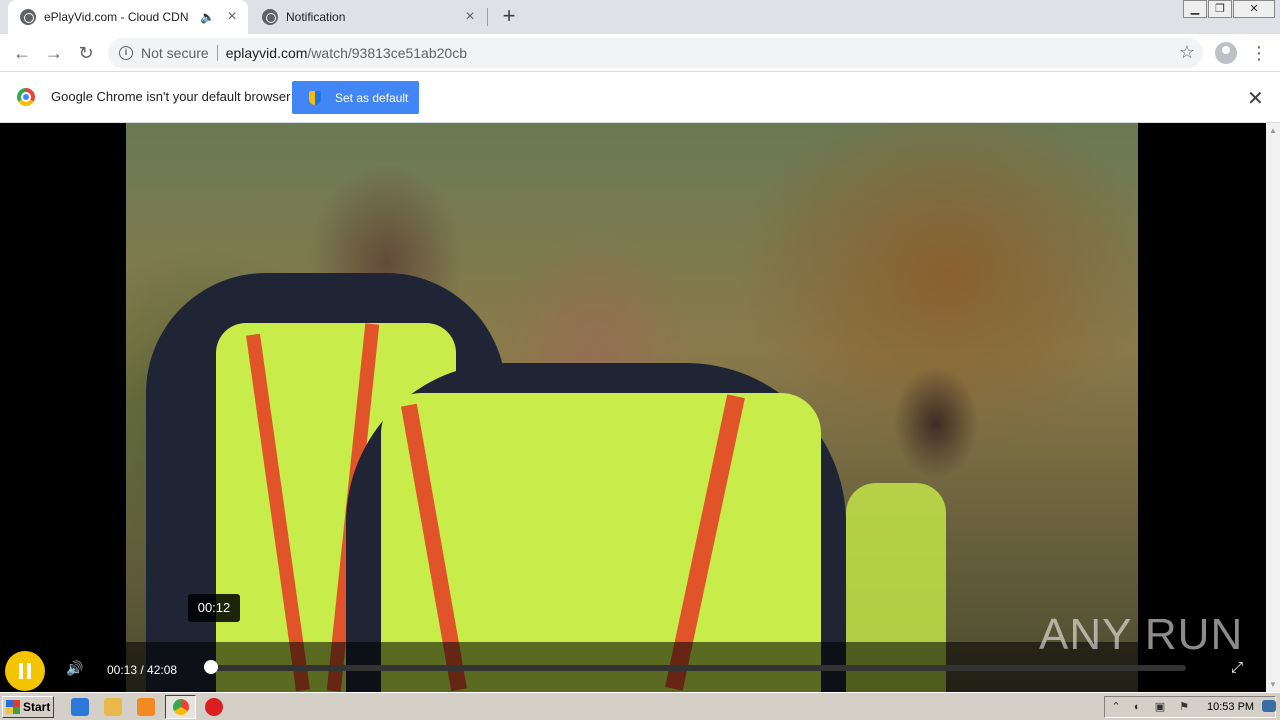 This screenshot has width=1280, height=720. I want to click on file-explorer-icon, so click(113, 707).